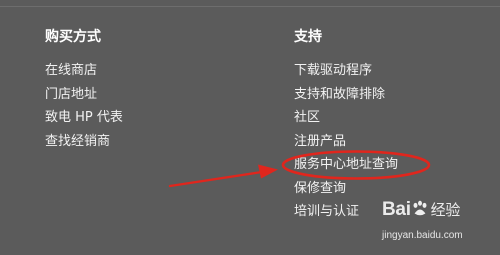 Image resolution: width=500 pixels, height=255 pixels. Describe the element at coordinates (84, 95) in the screenshot. I see `link-store-address: 门店地址` at that location.